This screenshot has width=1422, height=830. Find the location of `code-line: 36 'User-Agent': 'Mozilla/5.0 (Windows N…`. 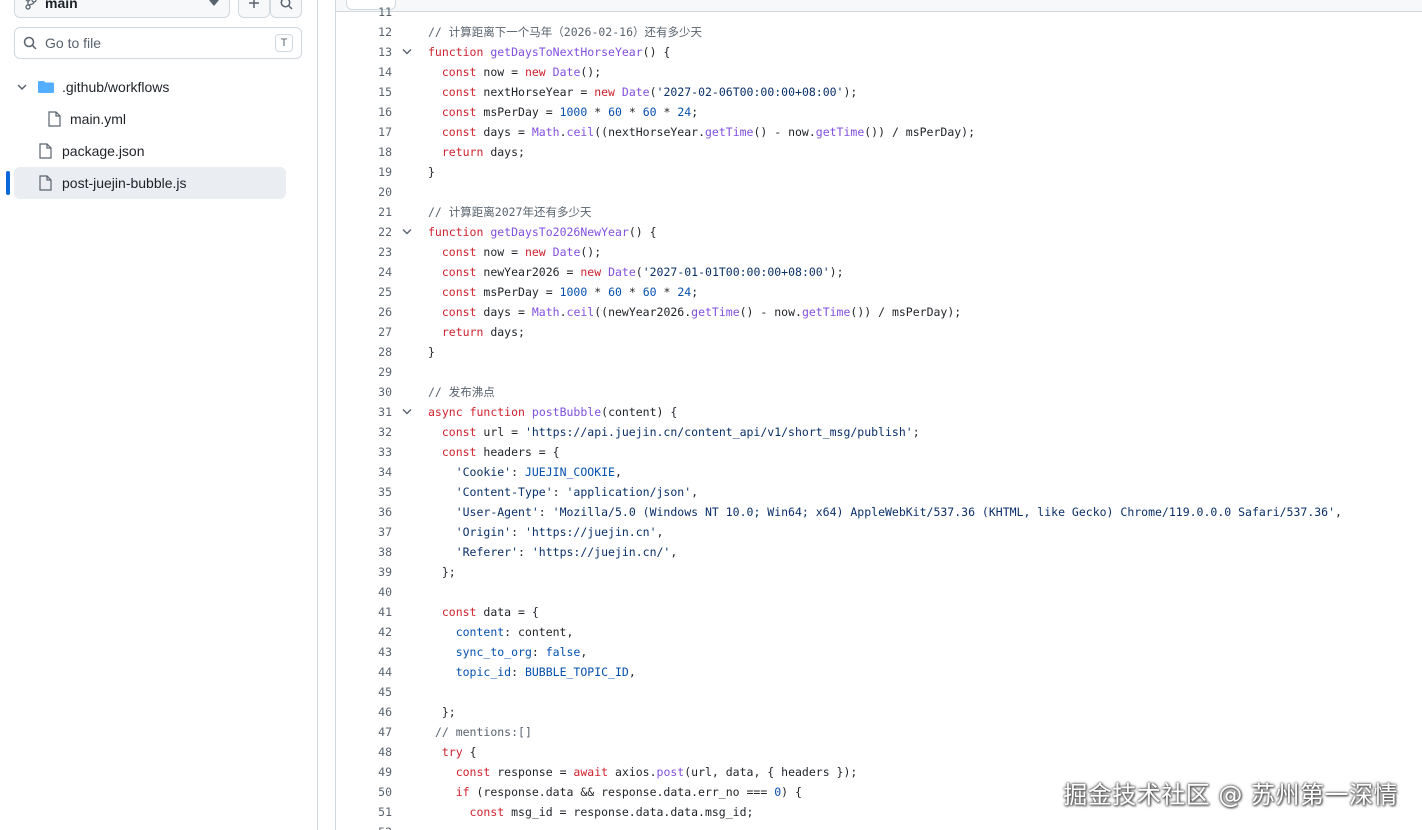

code-line: 36 'User-Agent': 'Mozilla/5.0 (Windows N… is located at coordinates (879, 512).